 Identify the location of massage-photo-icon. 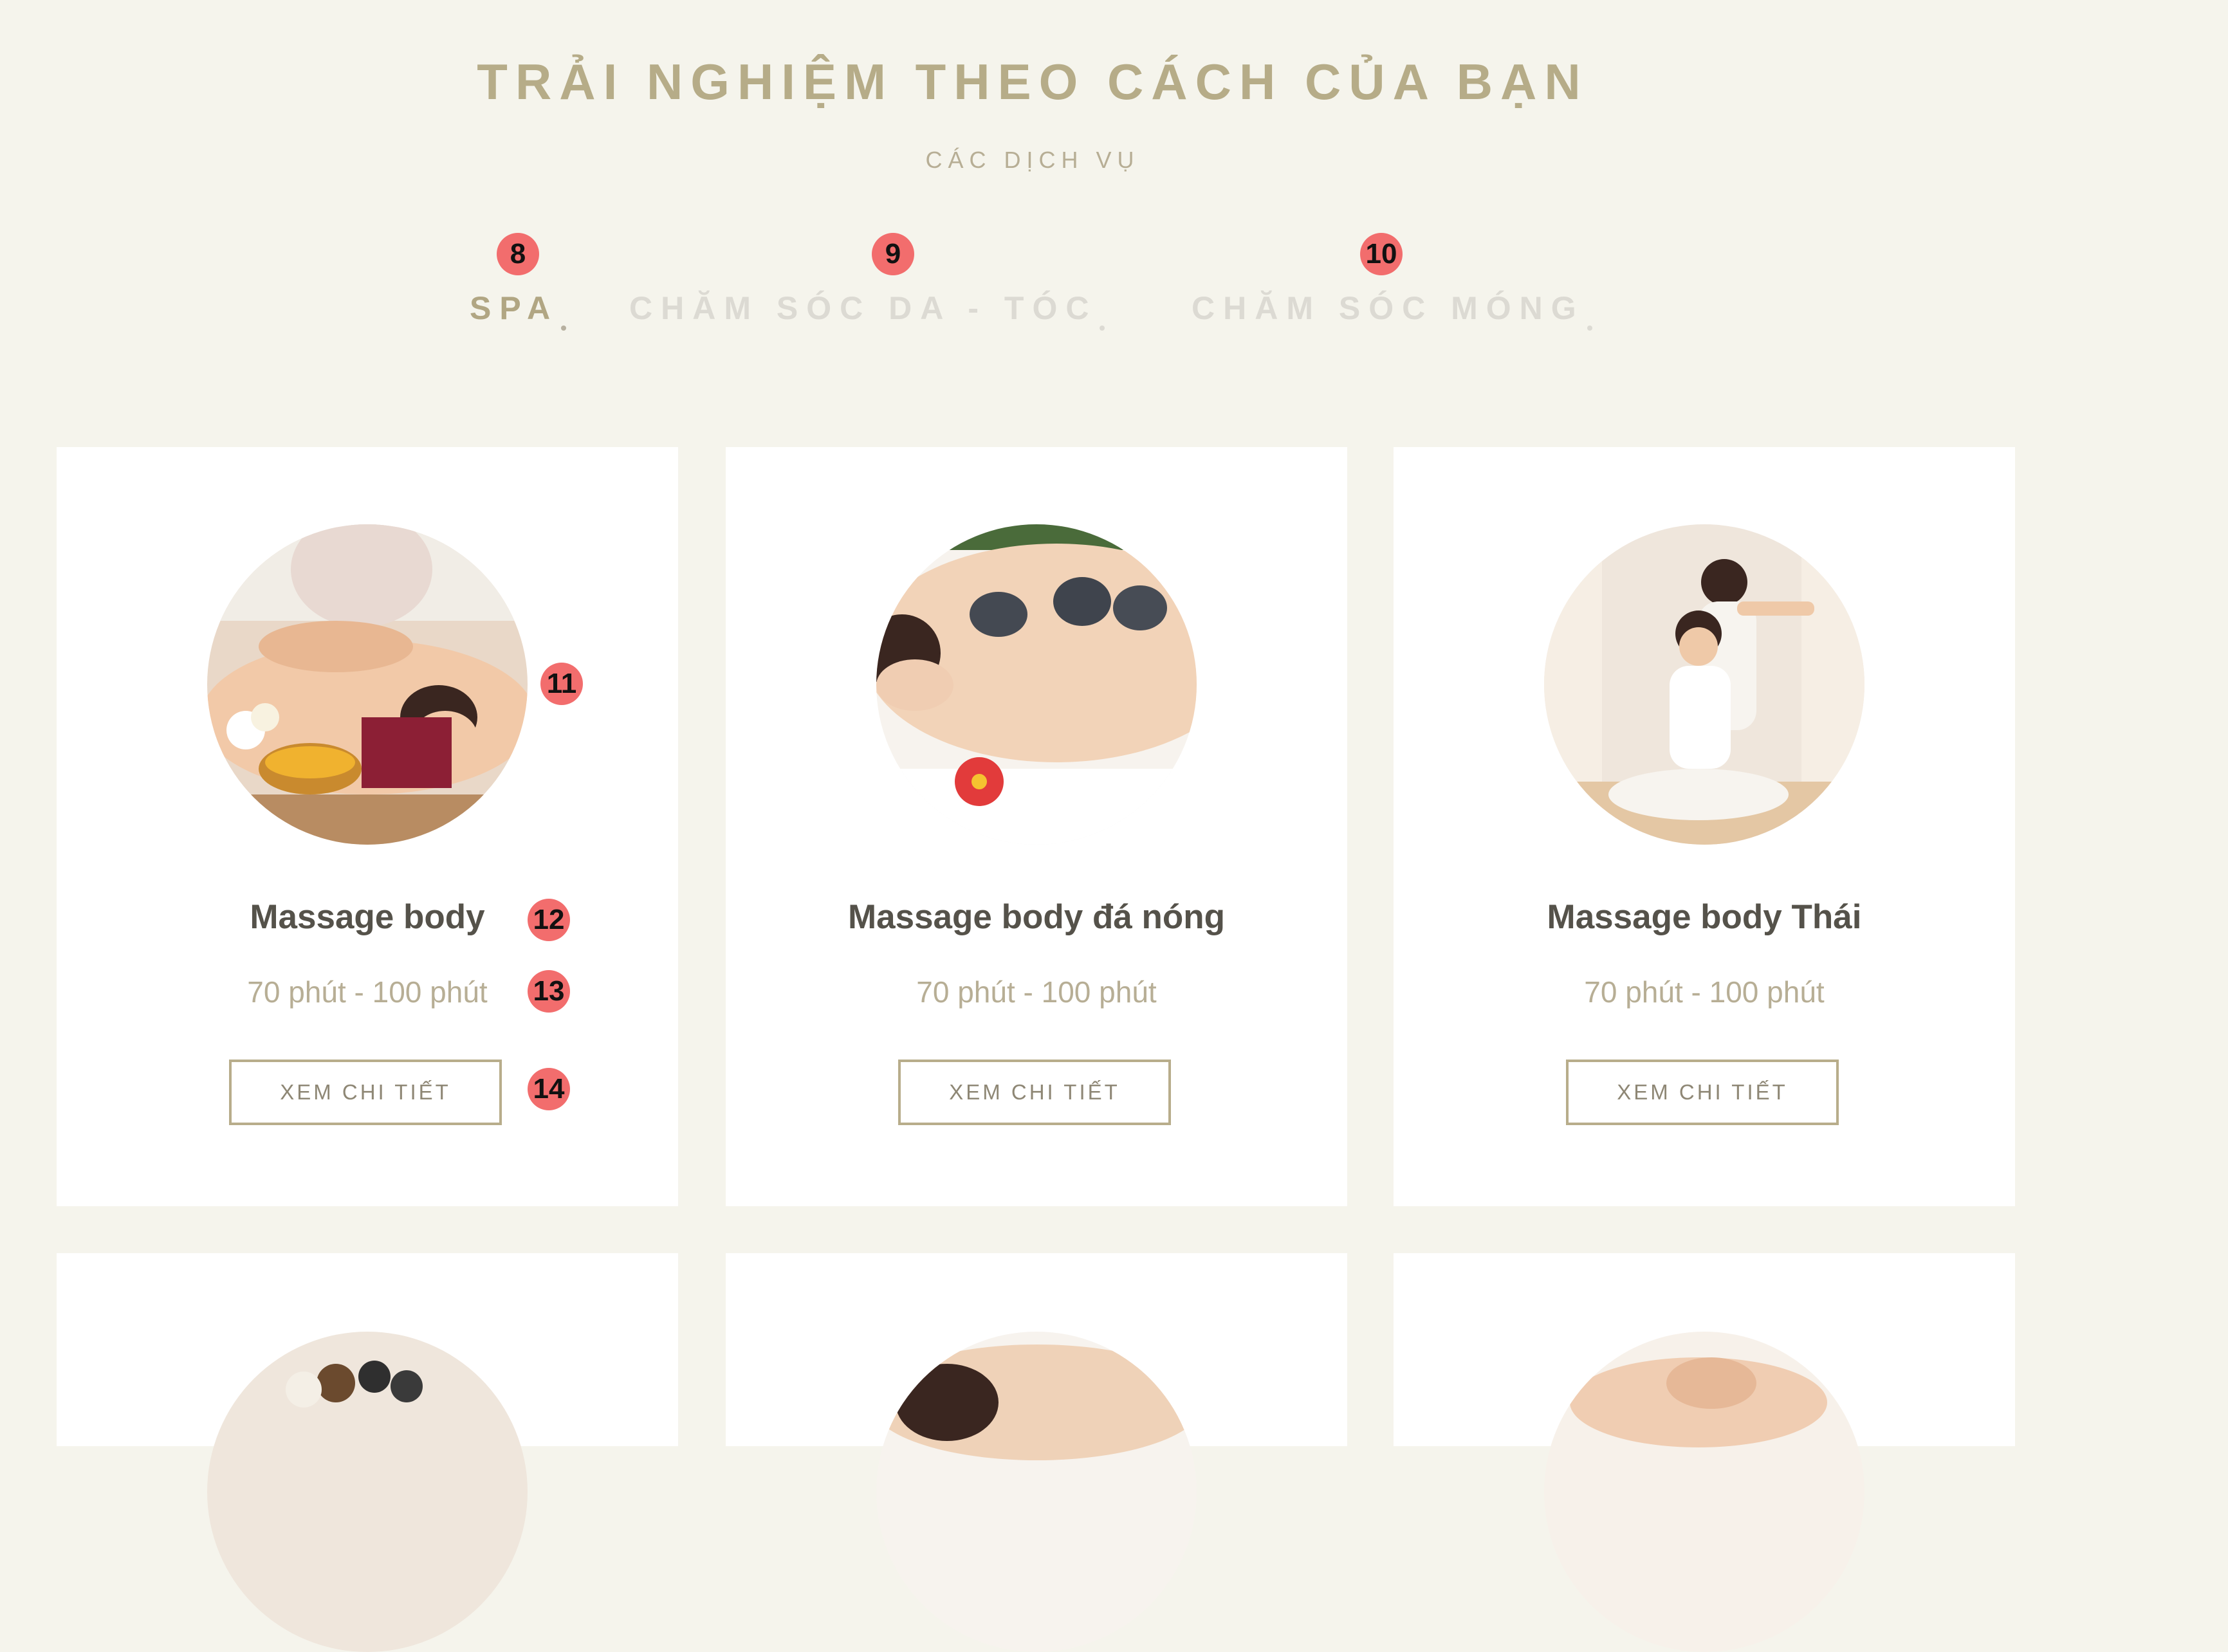
(367, 684).